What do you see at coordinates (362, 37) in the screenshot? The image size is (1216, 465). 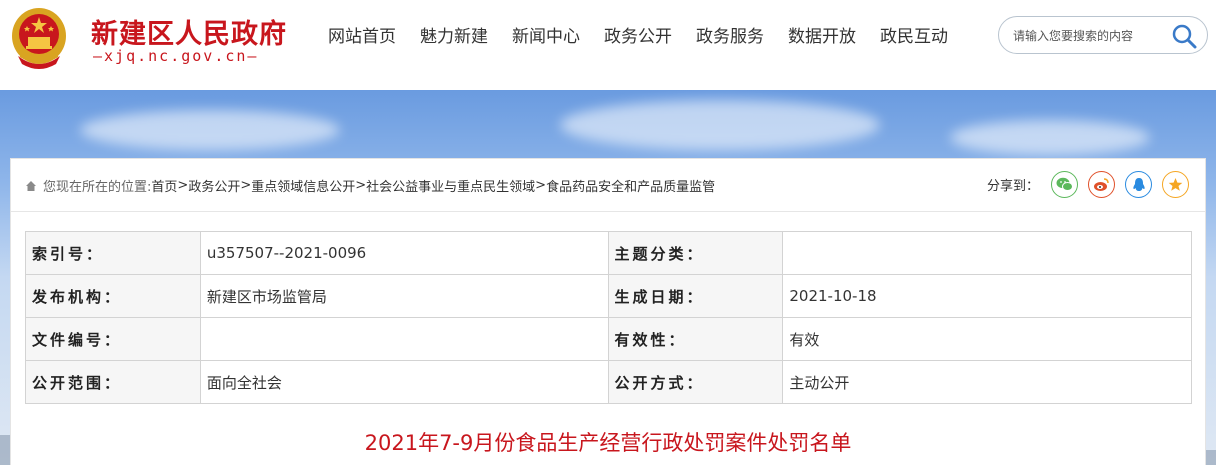 I see `nav-item-home: 网站首页` at bounding box center [362, 37].